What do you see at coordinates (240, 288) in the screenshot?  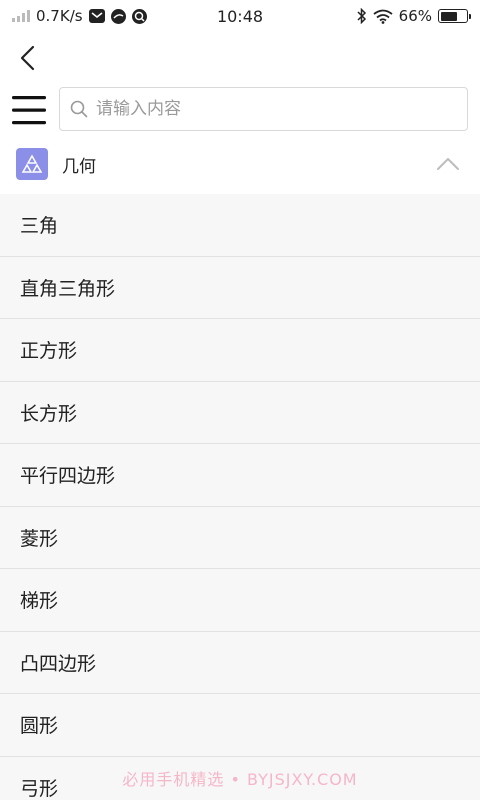 I see `list-item: 直角三角形` at bounding box center [240, 288].